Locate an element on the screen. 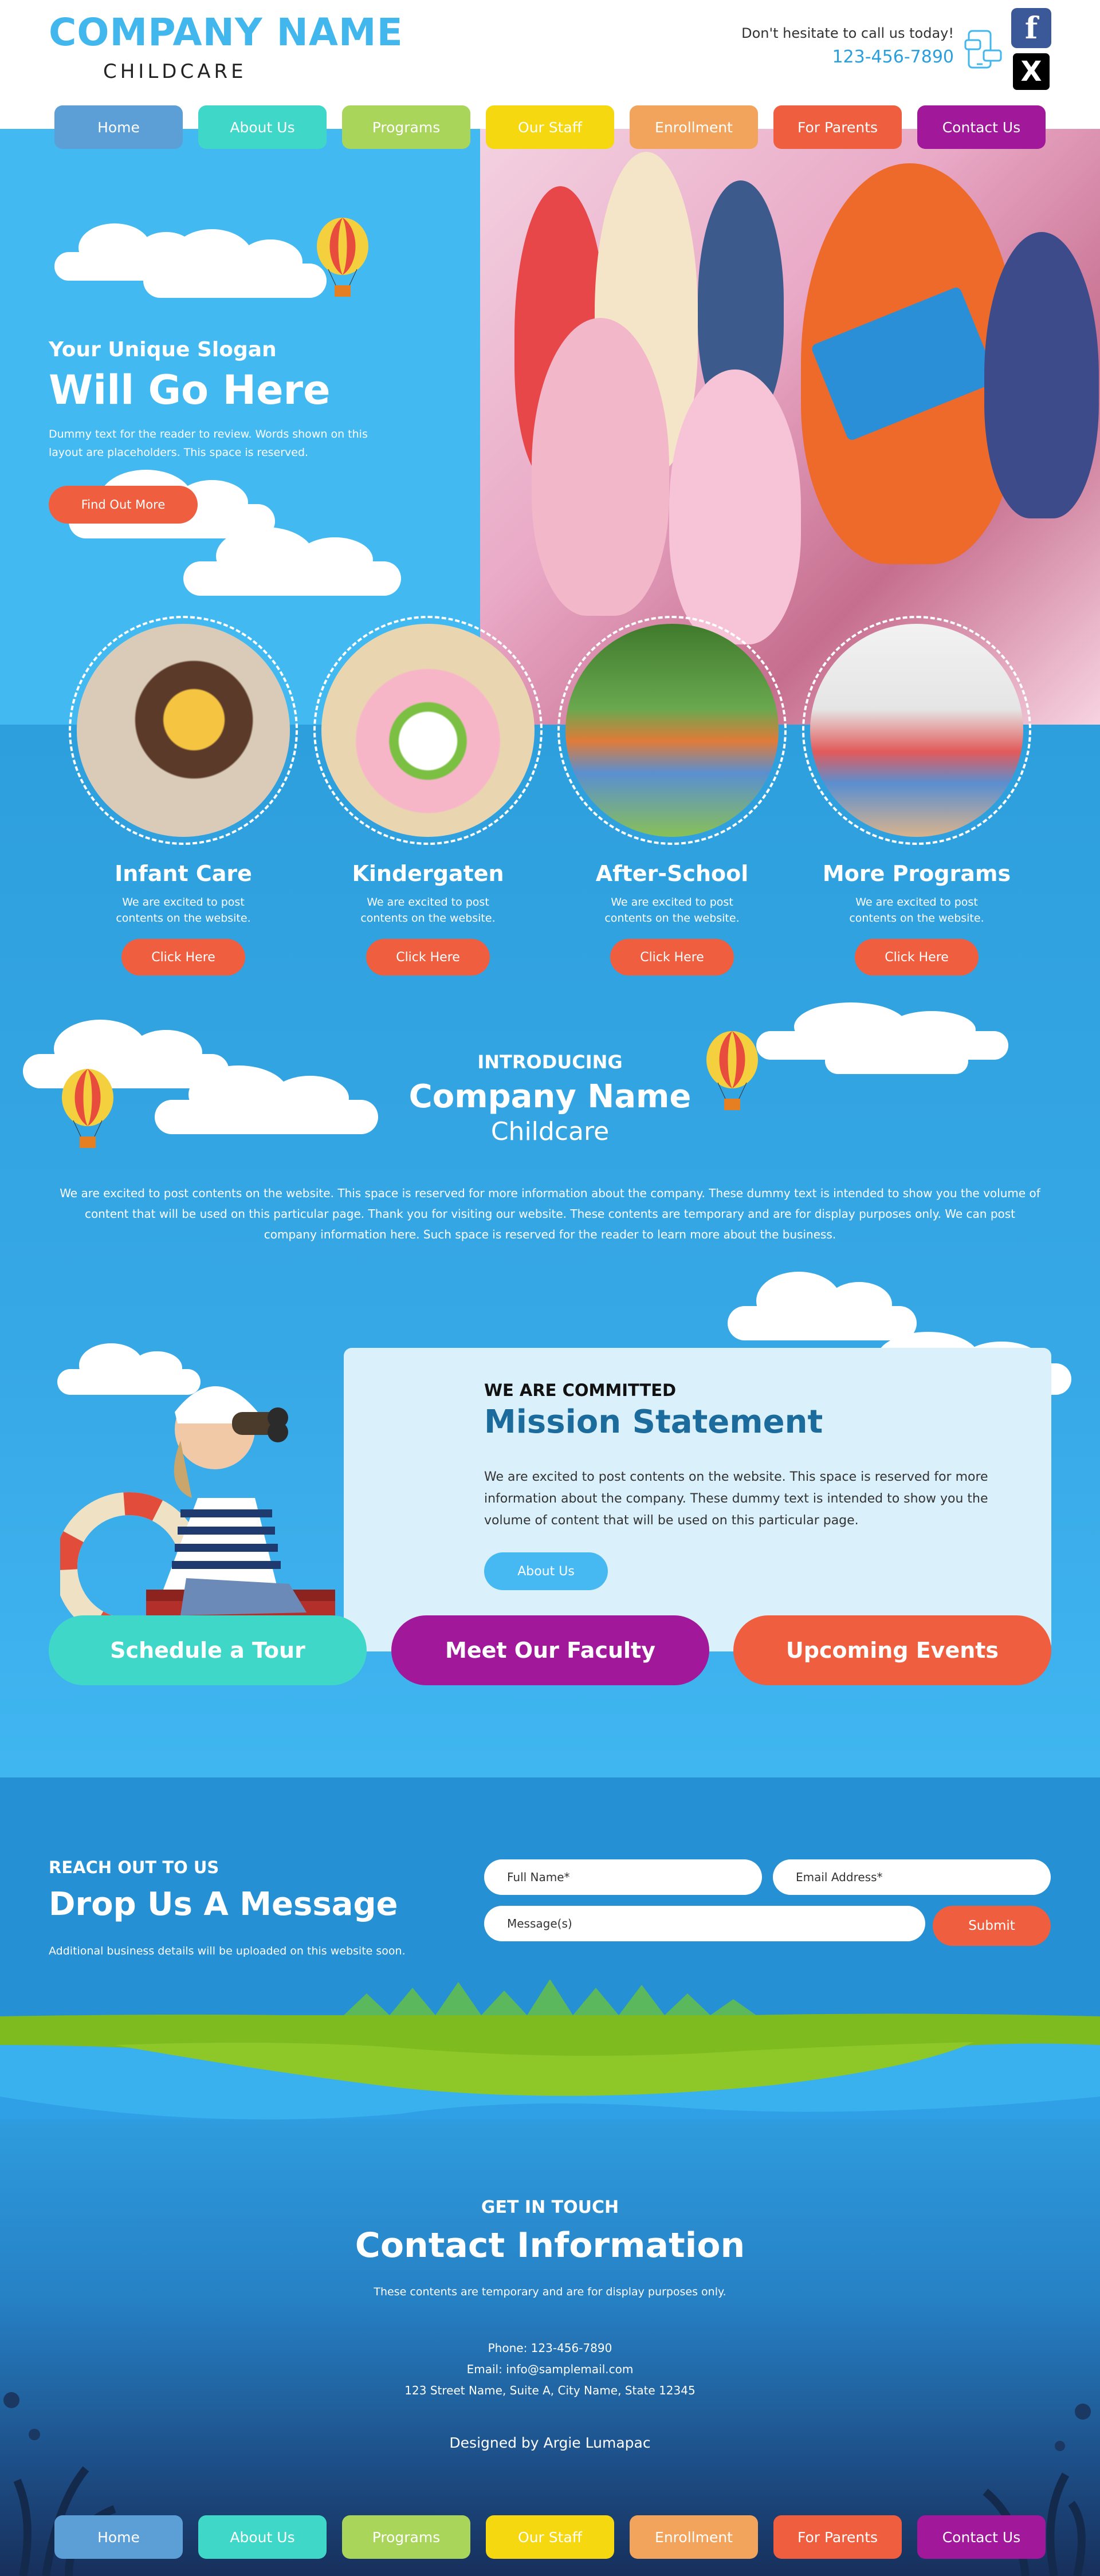  designer-credit: Designed by Argie Lumapac is located at coordinates (550, 2443).